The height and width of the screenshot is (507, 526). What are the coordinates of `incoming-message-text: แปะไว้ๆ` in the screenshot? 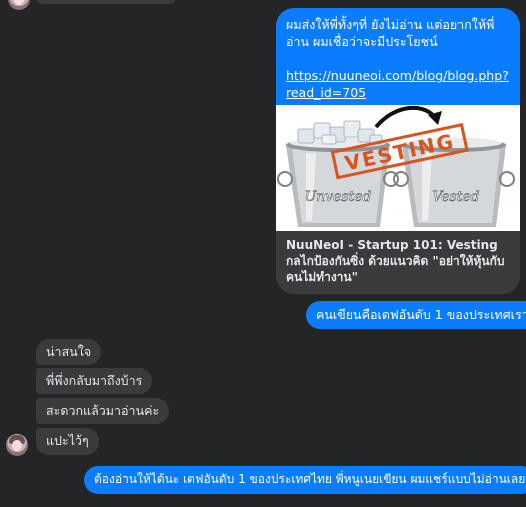 It's located at (67, 440).